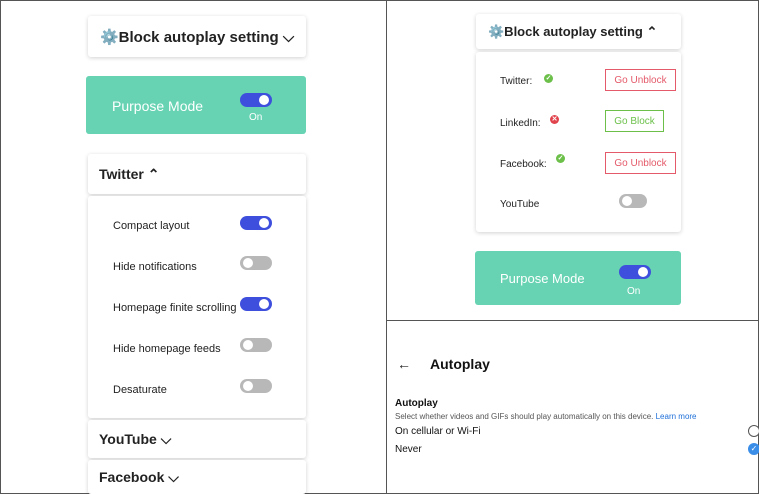 Image resolution: width=759 pixels, height=494 pixels. What do you see at coordinates (753, 431) in the screenshot?
I see `option-cellular-wifi-radio` at bounding box center [753, 431].